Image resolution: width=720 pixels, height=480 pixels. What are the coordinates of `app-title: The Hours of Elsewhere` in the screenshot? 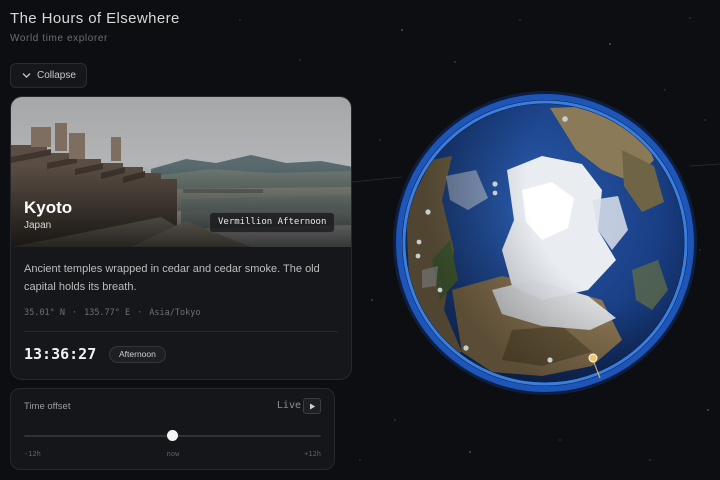 It's located at (95, 18).